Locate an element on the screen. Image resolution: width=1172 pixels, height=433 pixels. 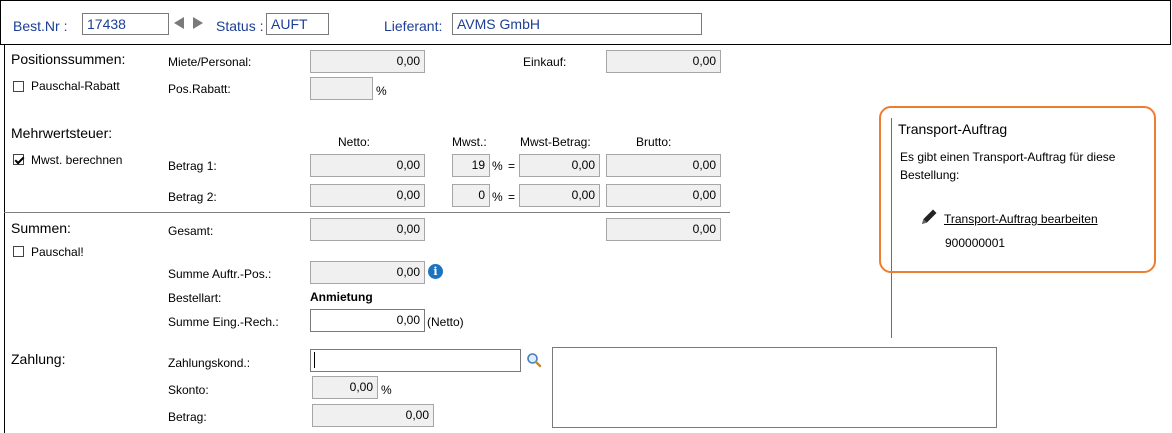
arrow-left-icon is located at coordinates (179, 23).